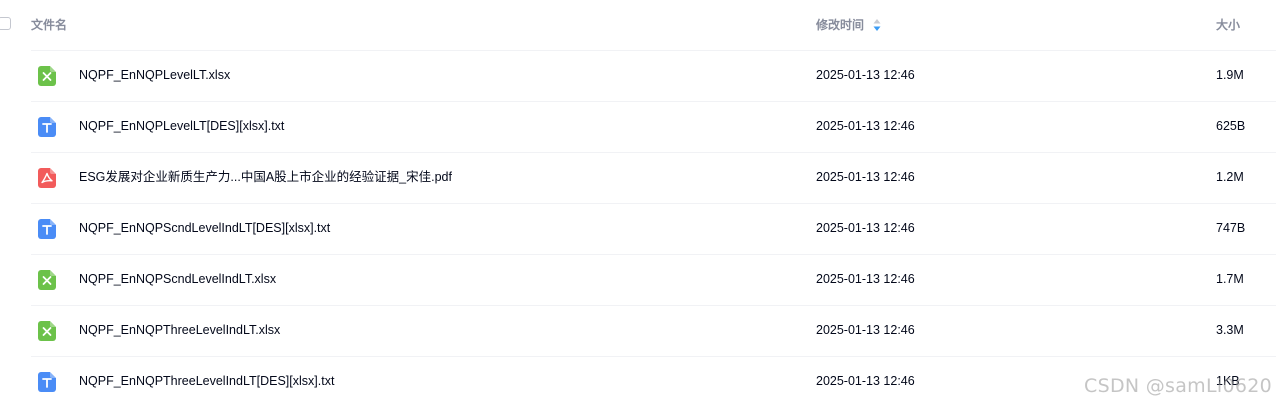  I want to click on file-size: 3.3M, so click(1230, 330).